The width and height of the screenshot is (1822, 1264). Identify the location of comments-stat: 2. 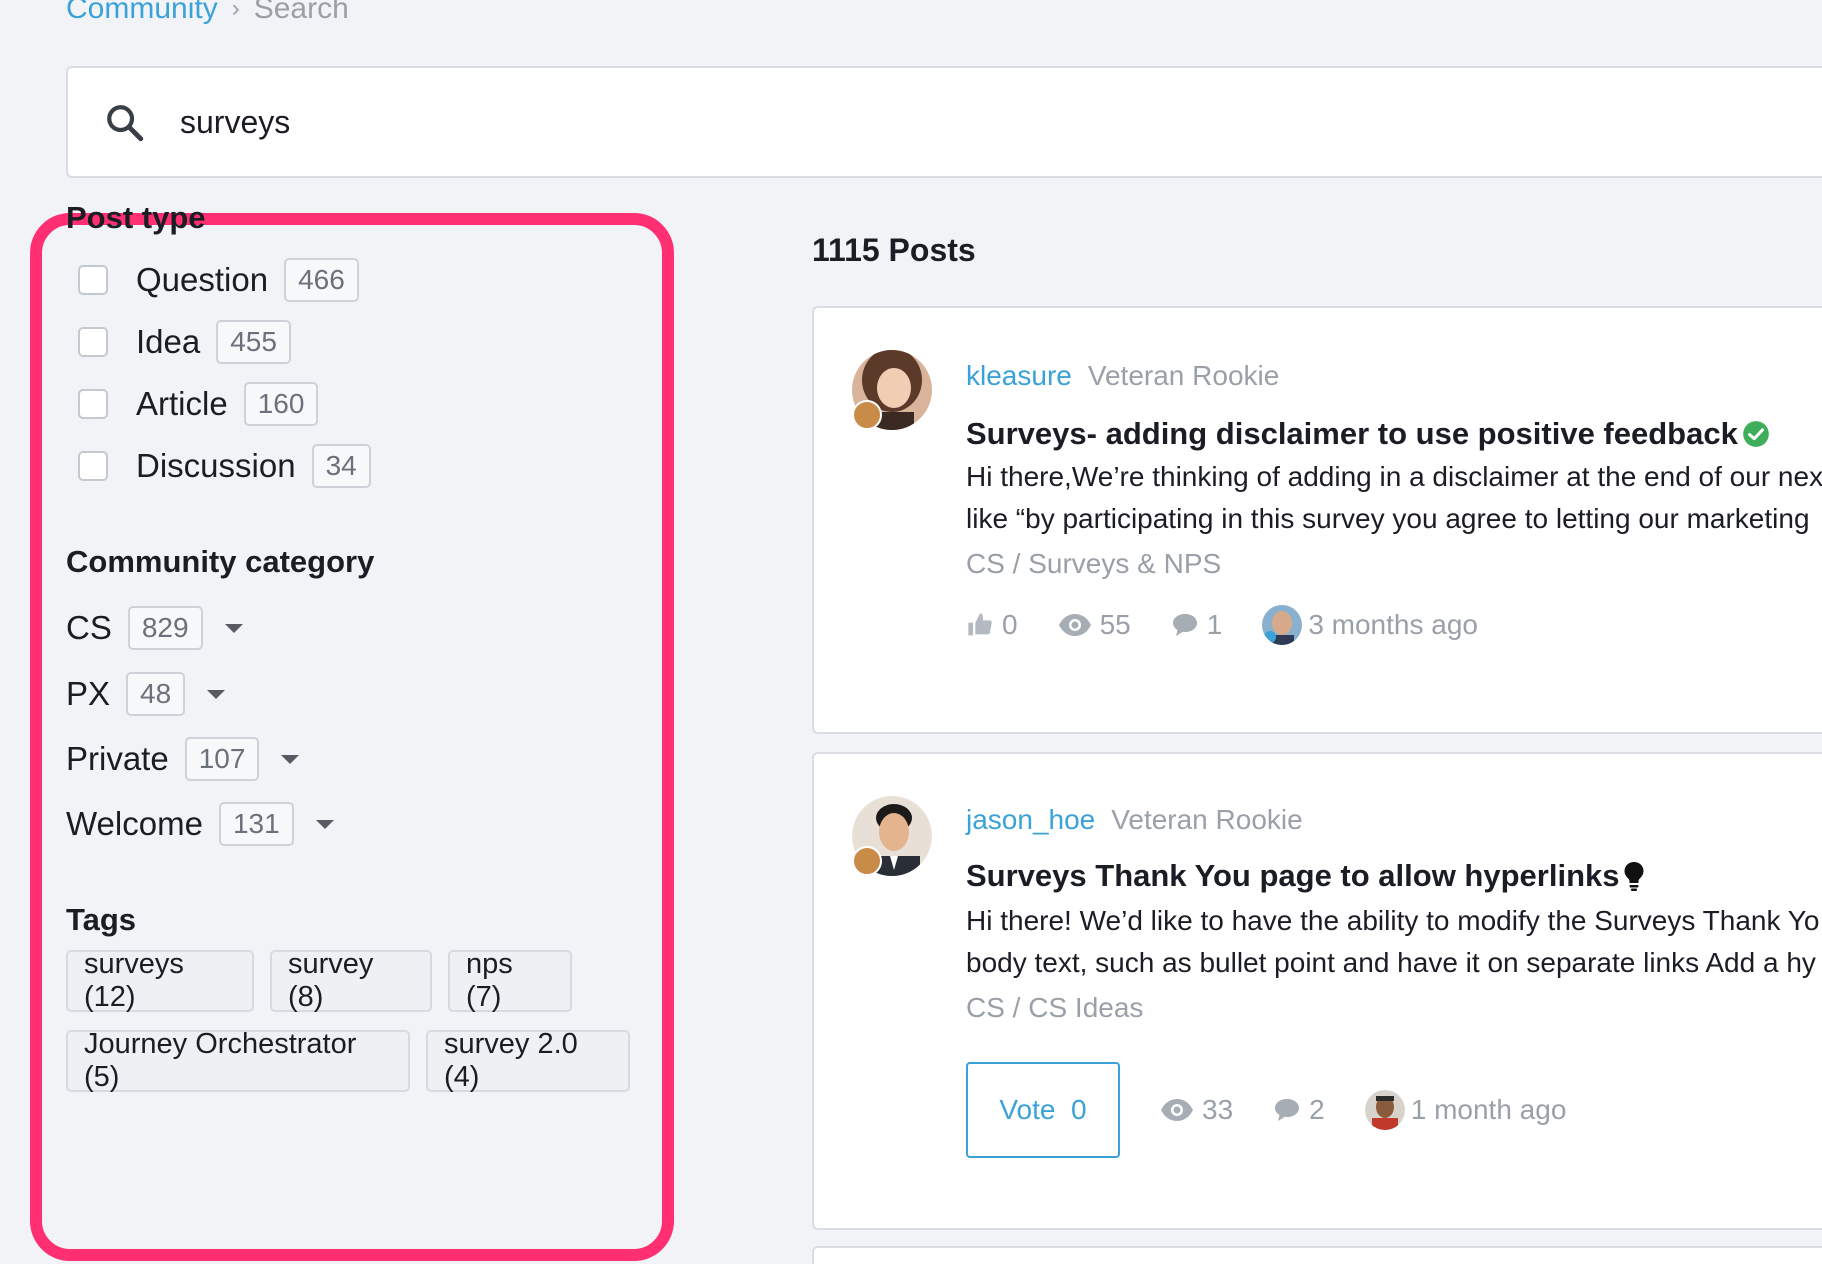
(1299, 1110).